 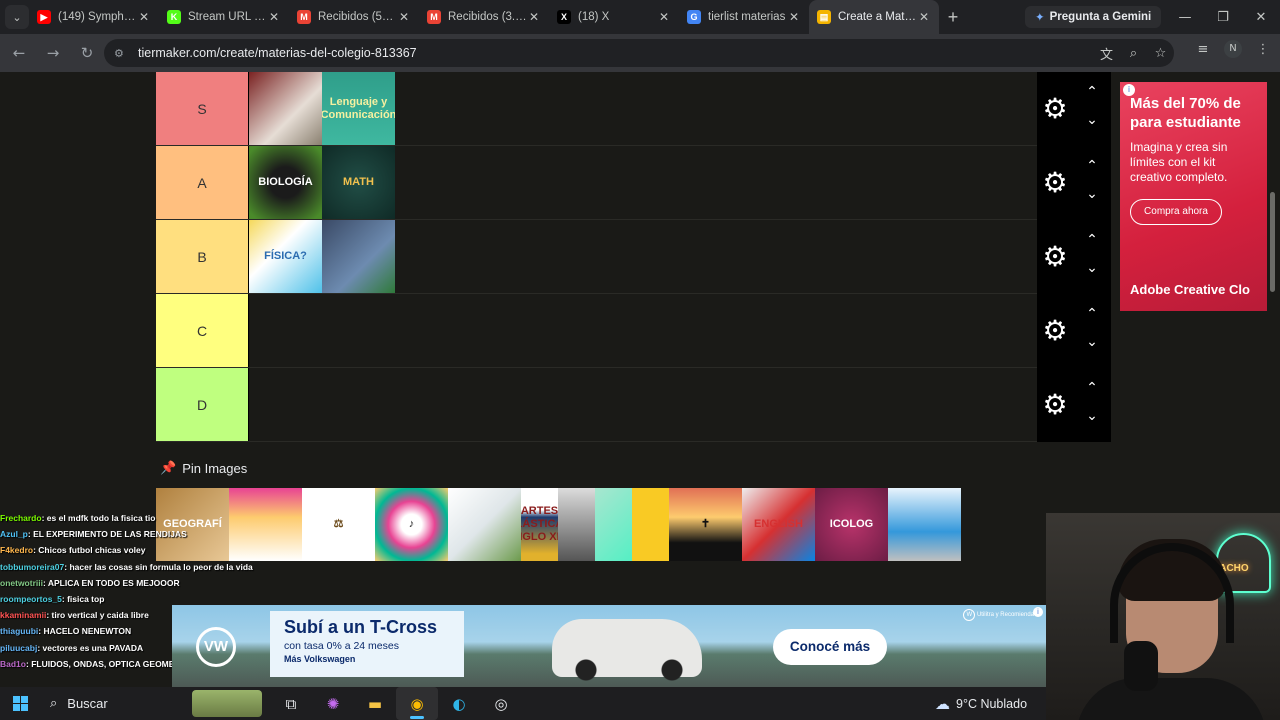 I want to click on chat-username: F4kedro, so click(x=16, y=550).